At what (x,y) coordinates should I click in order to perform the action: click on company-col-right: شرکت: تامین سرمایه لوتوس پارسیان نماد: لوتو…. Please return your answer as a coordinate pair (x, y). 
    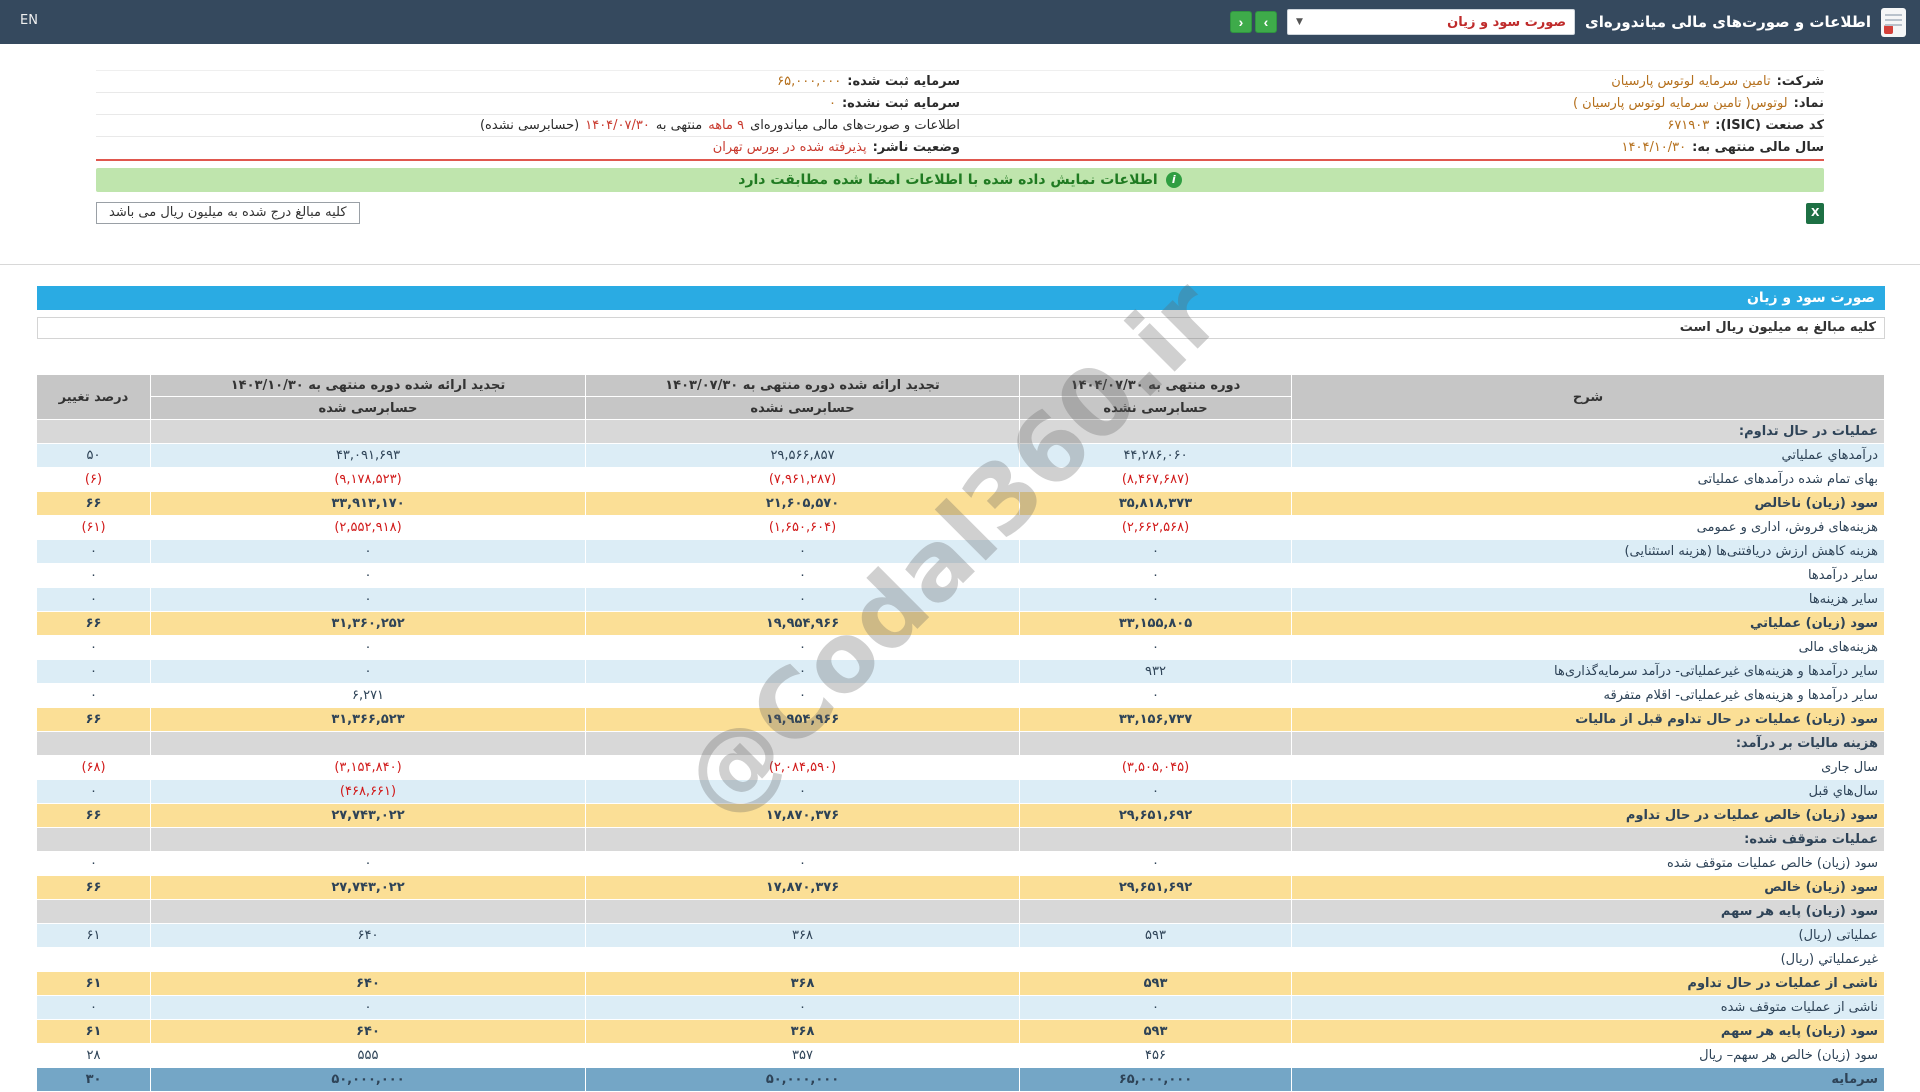
    Looking at the image, I should click on (1392, 115).